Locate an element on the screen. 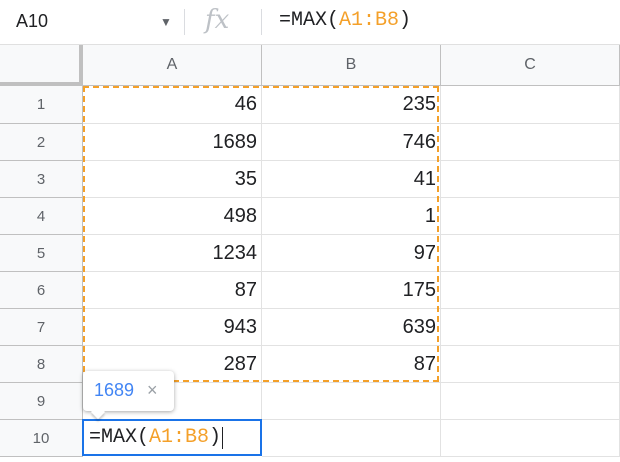  result-preview-tooltip: 1689 × is located at coordinates (128, 395).